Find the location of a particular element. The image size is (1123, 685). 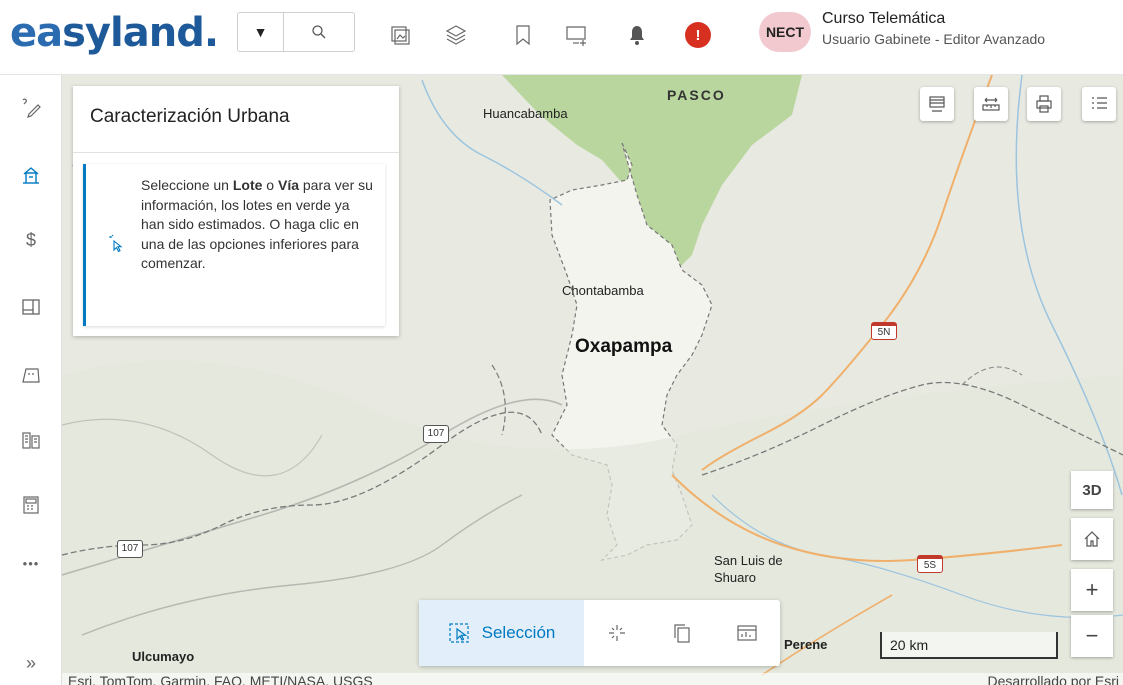

layers-icon is located at coordinates (456, 35).